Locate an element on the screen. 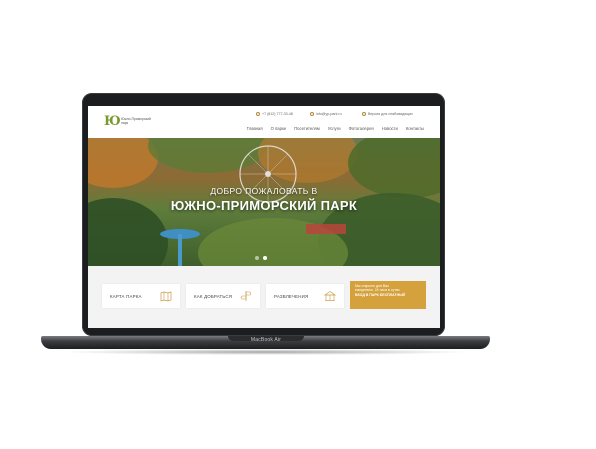 The width and height of the screenshot is (596, 449). slider-dots is located at coordinates (261, 258).